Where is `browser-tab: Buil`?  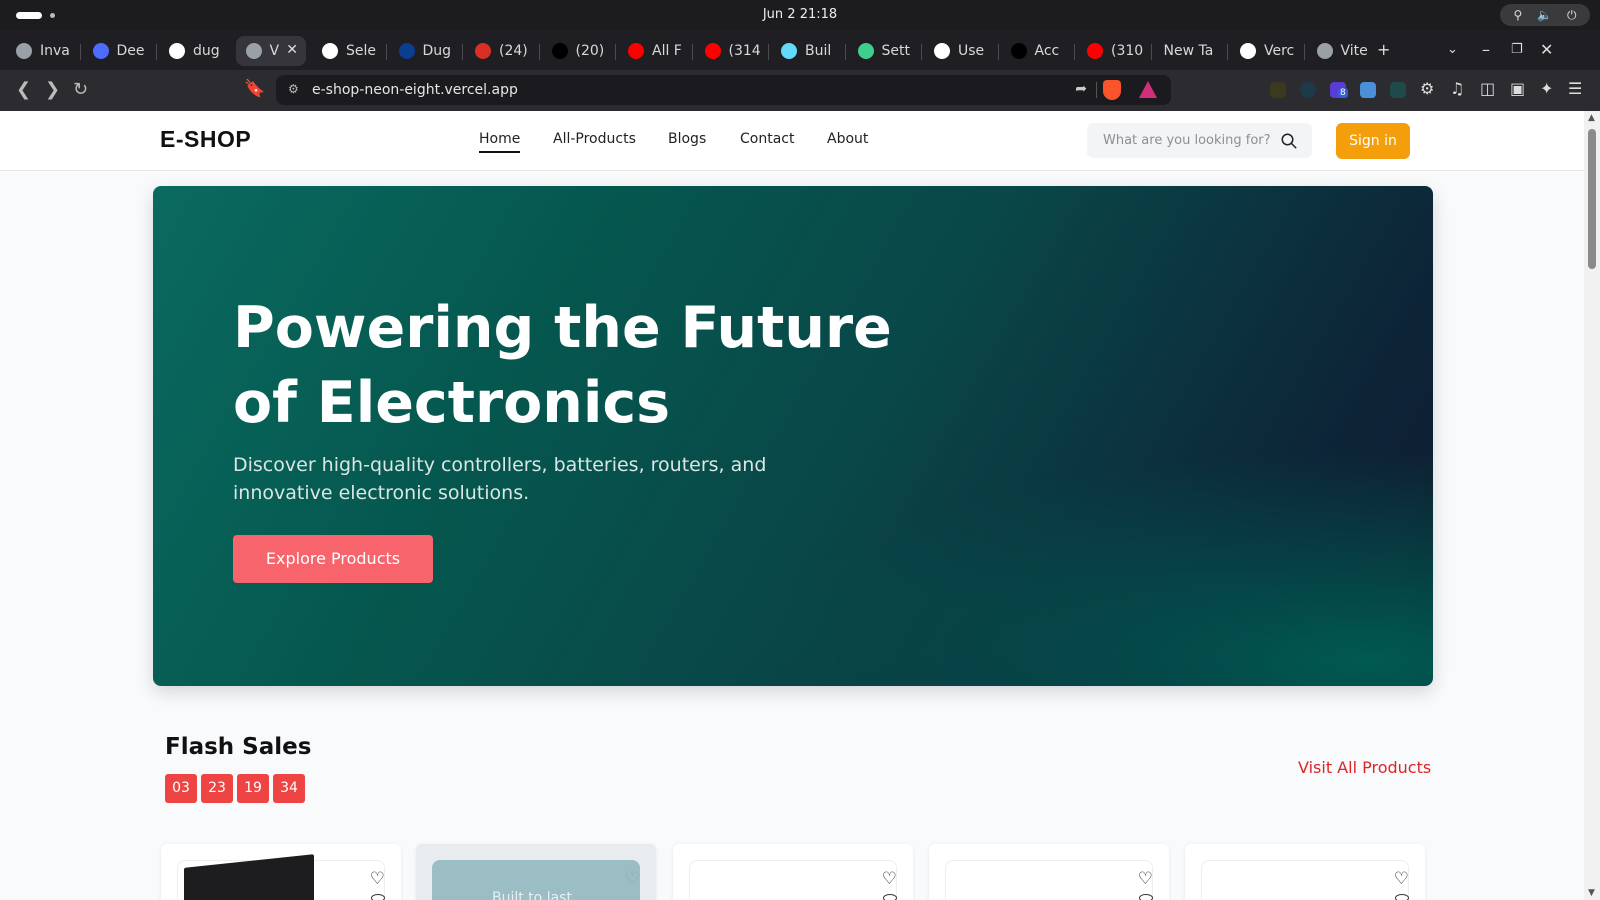
browser-tab: Buil is located at coordinates (806, 51).